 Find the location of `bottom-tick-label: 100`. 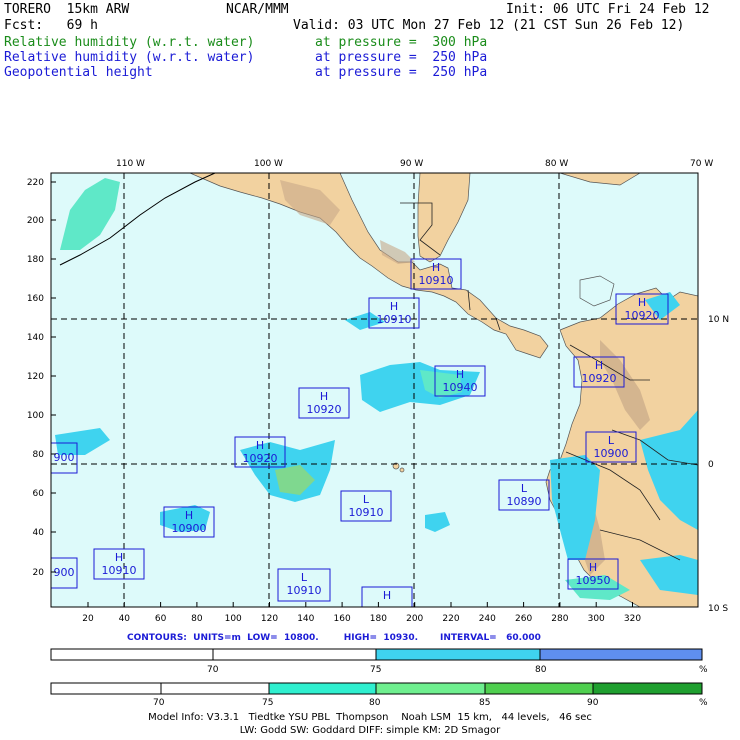

bottom-tick-label: 100 is located at coordinates (233, 619).